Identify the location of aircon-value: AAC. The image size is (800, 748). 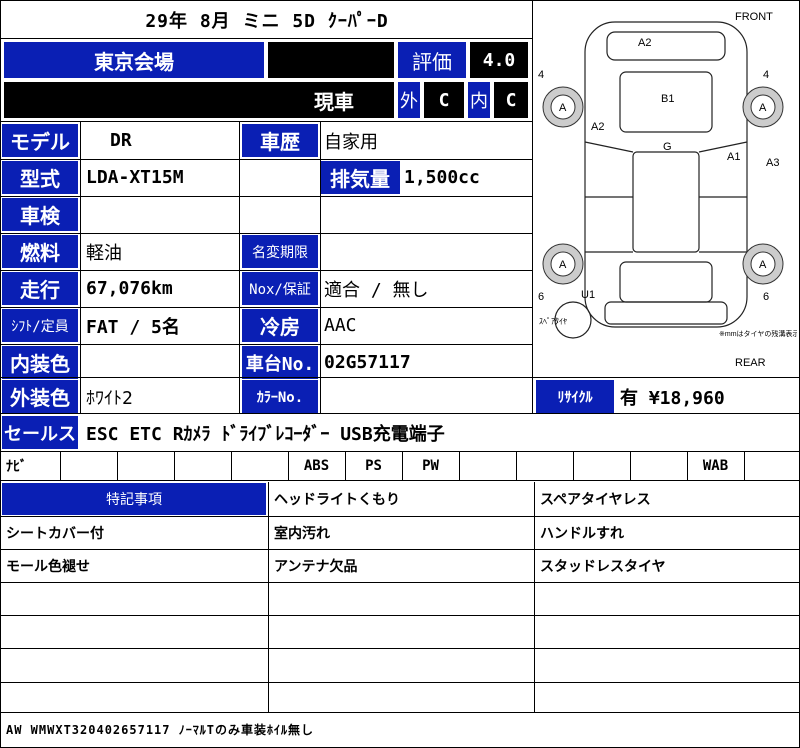
(340, 325).